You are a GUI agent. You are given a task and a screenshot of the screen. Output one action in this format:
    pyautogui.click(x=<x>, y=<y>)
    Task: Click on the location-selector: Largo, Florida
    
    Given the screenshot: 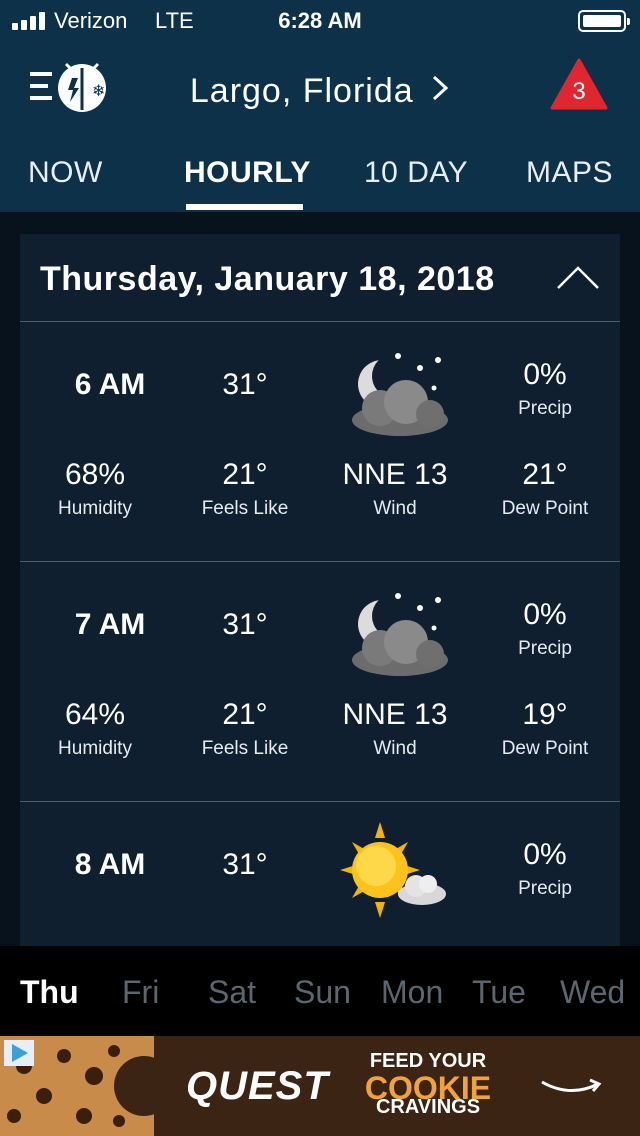 What is the action you would take?
    pyautogui.click(x=320, y=91)
    